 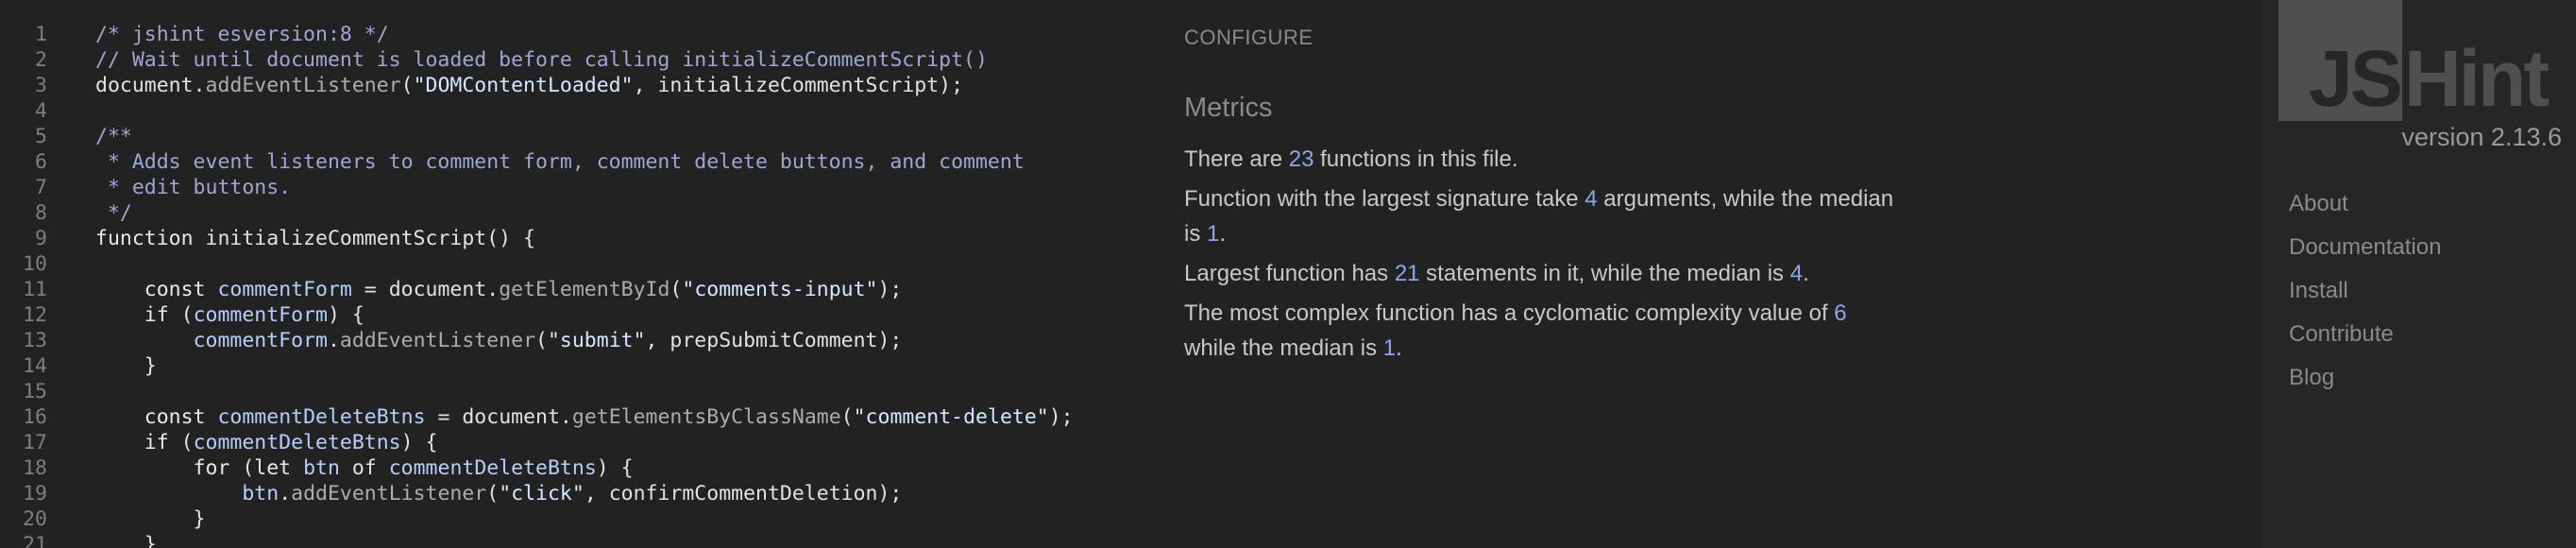 What do you see at coordinates (419, 442) in the screenshot?
I see `code-token: ) {` at bounding box center [419, 442].